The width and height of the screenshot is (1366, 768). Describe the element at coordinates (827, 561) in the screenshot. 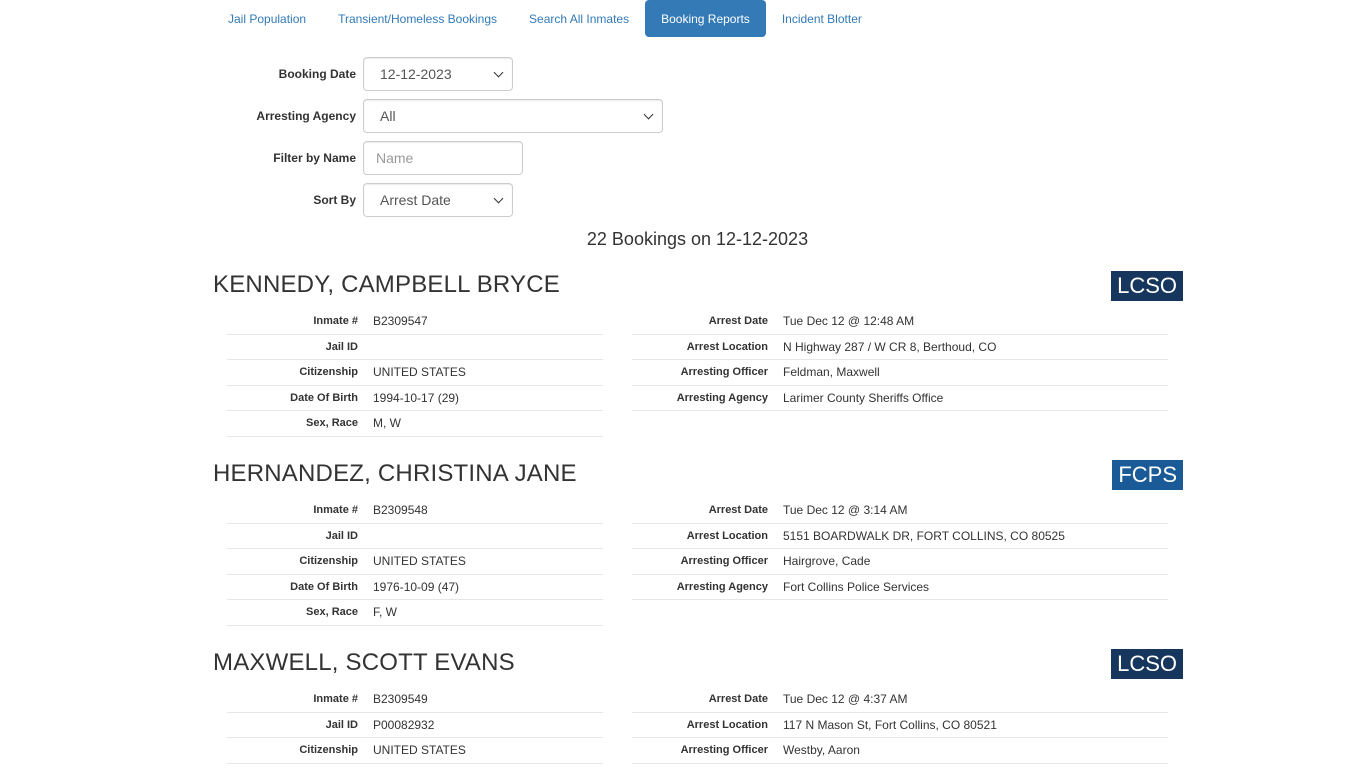

I see `arresting-officer: Hairgrove, Cade` at that location.